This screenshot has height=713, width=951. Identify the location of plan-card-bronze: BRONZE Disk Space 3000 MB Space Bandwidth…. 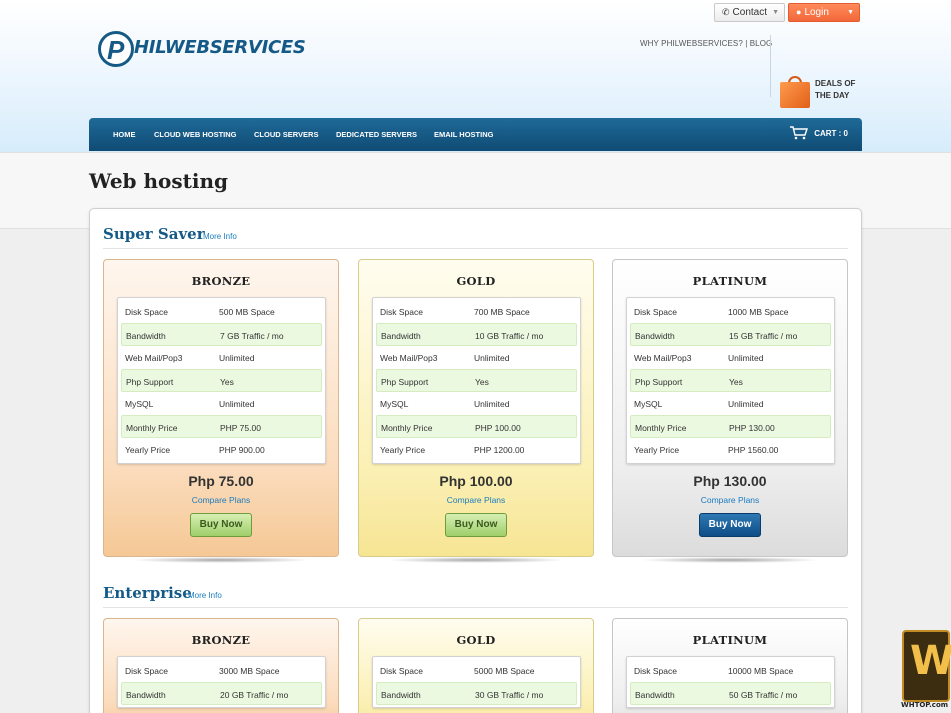
(221, 665).